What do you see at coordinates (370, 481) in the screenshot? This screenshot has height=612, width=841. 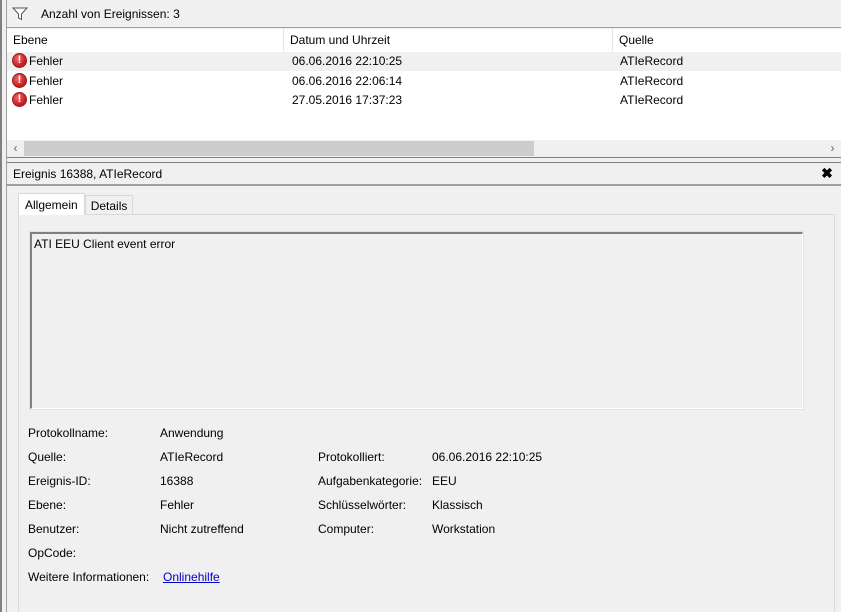 I see `label-aufgabenkategorie: Aufgabenkategorie:` at bounding box center [370, 481].